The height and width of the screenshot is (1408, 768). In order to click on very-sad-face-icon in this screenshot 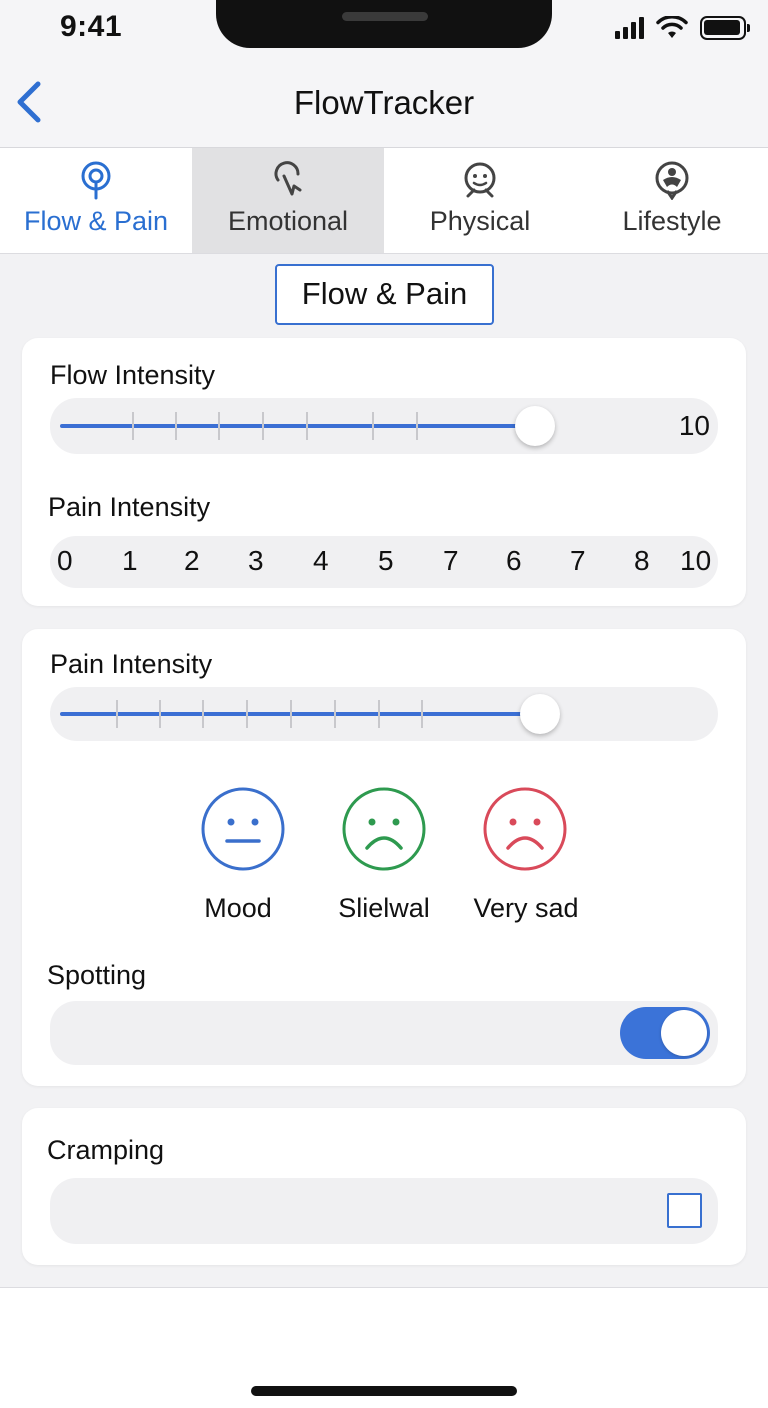, I will do `click(525, 829)`.